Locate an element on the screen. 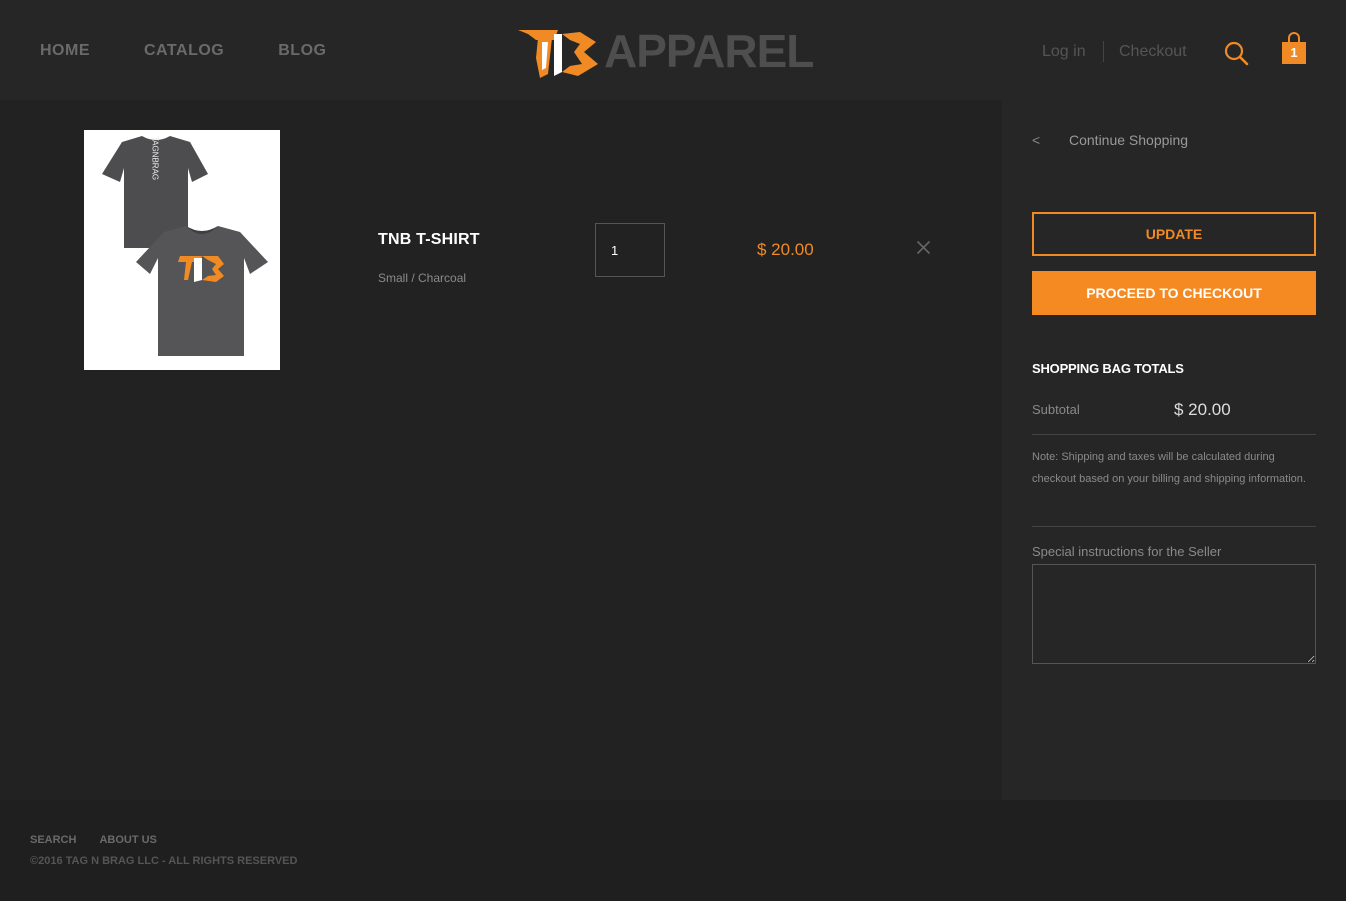 The height and width of the screenshot is (901, 1346). totals-heading: SHOPPING BAG TOTALS is located at coordinates (1108, 368).